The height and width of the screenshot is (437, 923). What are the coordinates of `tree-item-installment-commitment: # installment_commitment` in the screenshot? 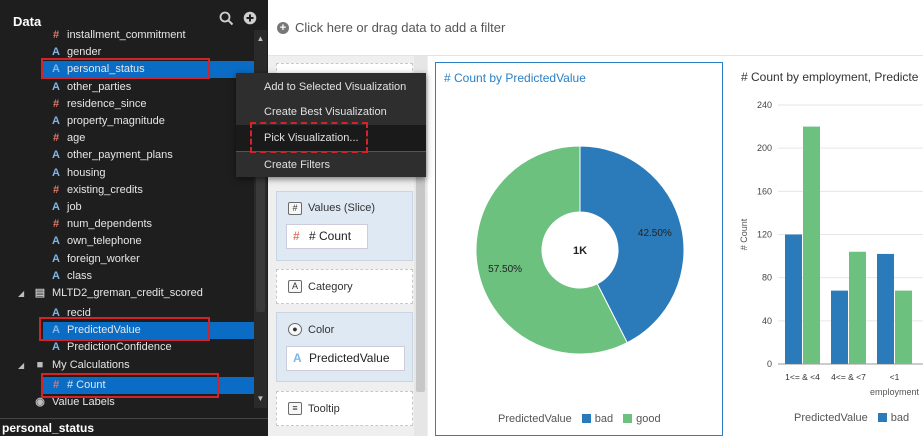 It's located at (127, 35).